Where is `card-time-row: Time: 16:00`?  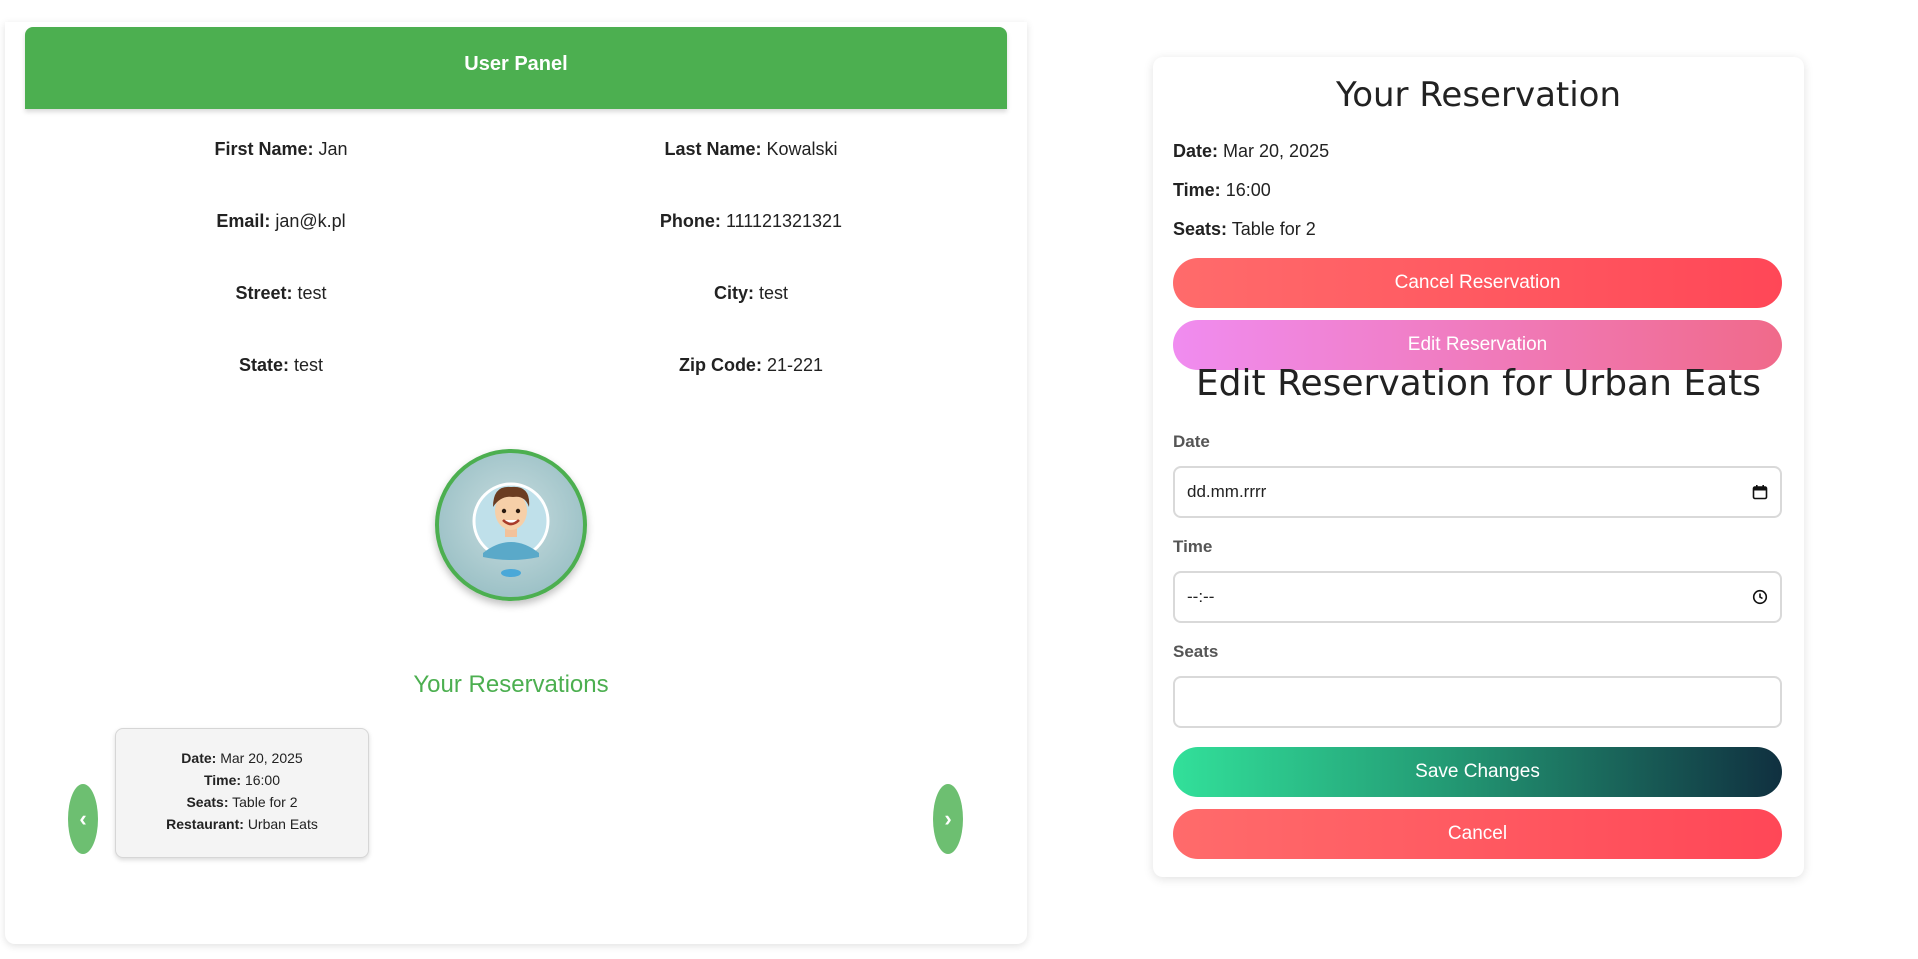
card-time-row: Time: 16:00 is located at coordinates (242, 780).